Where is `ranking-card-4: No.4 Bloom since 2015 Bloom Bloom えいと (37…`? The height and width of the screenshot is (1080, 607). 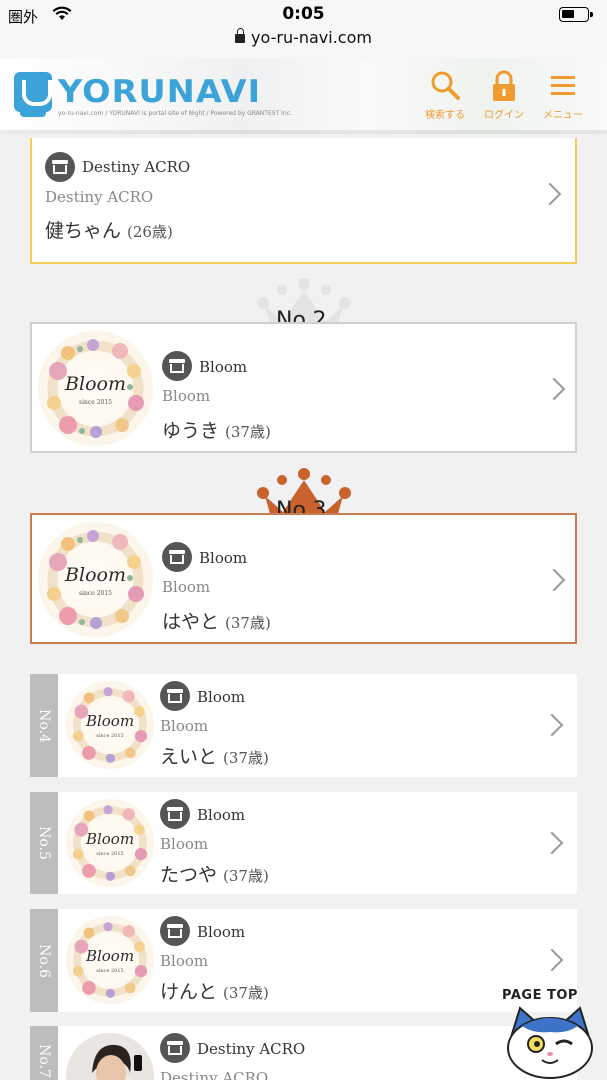 ranking-card-4: No.4 Bloom since 2015 Bloom Bloom えいと (37… is located at coordinates (303, 725).